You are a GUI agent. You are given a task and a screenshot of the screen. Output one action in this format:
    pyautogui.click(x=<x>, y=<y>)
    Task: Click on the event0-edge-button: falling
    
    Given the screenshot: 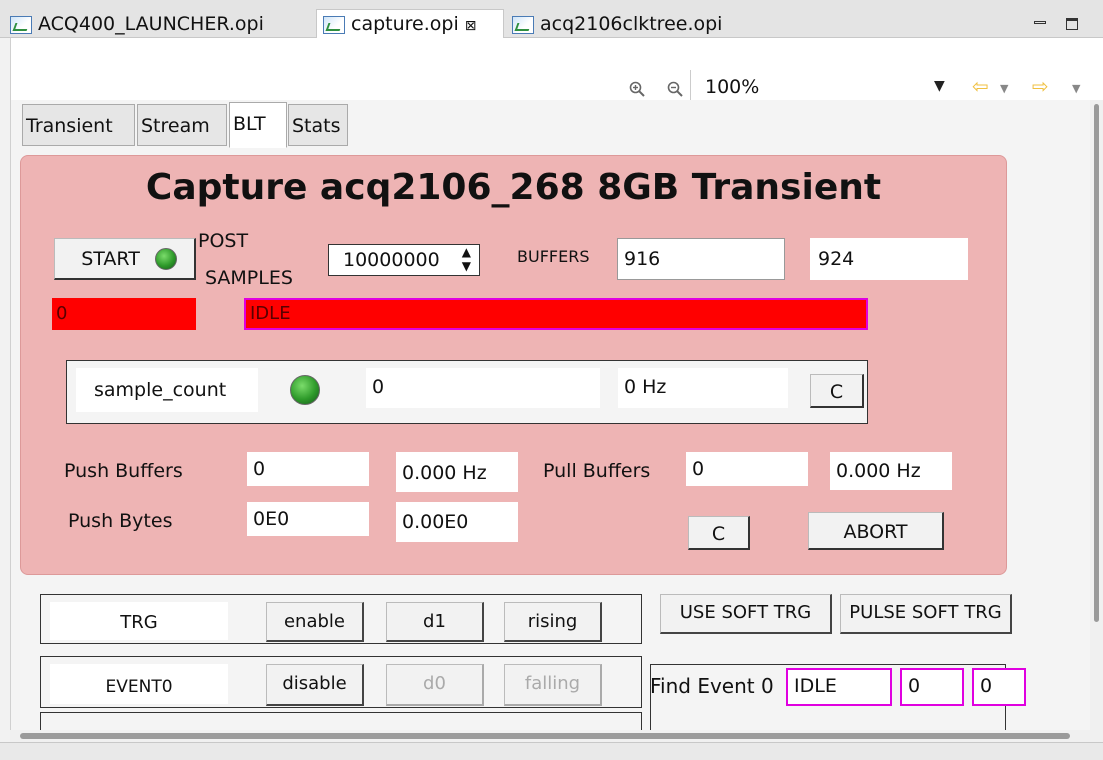 What is the action you would take?
    pyautogui.click(x=553, y=685)
    